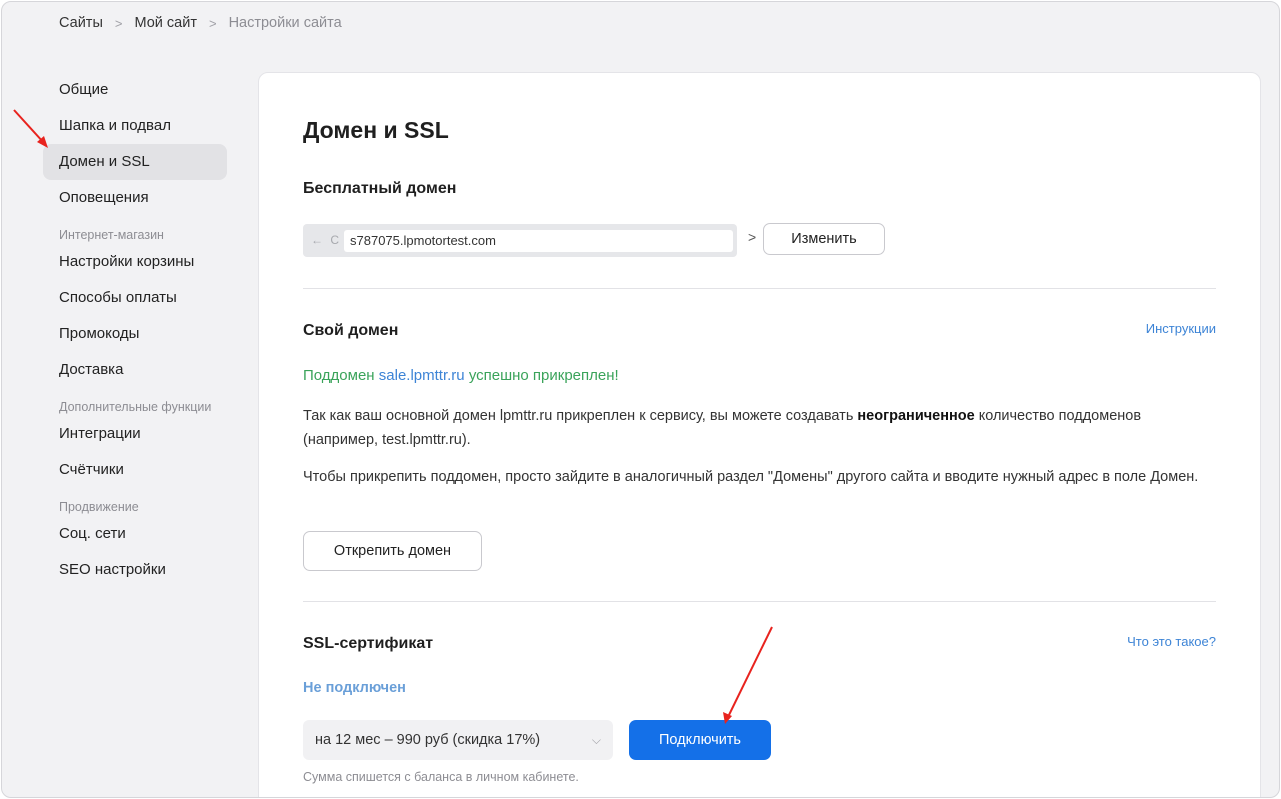  Describe the element at coordinates (135, 90) in the screenshot. I see `sidebar-item-general: Общие` at that location.